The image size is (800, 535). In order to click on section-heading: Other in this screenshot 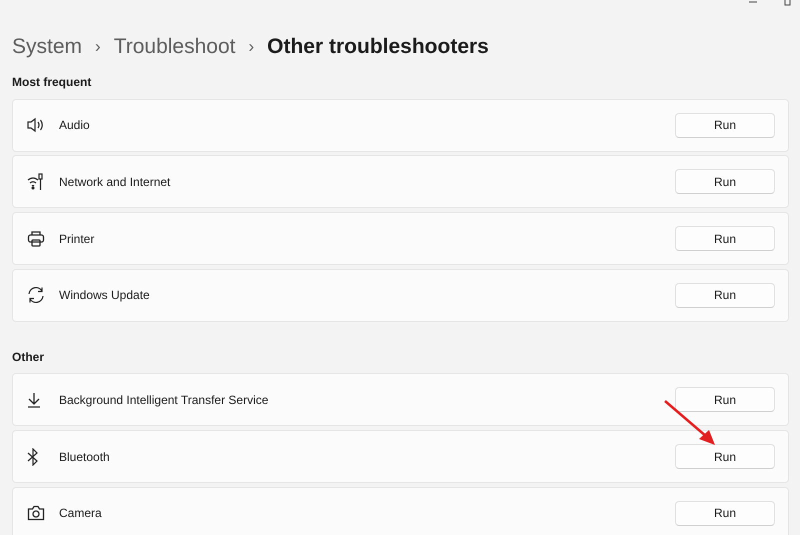, I will do `click(29, 357)`.